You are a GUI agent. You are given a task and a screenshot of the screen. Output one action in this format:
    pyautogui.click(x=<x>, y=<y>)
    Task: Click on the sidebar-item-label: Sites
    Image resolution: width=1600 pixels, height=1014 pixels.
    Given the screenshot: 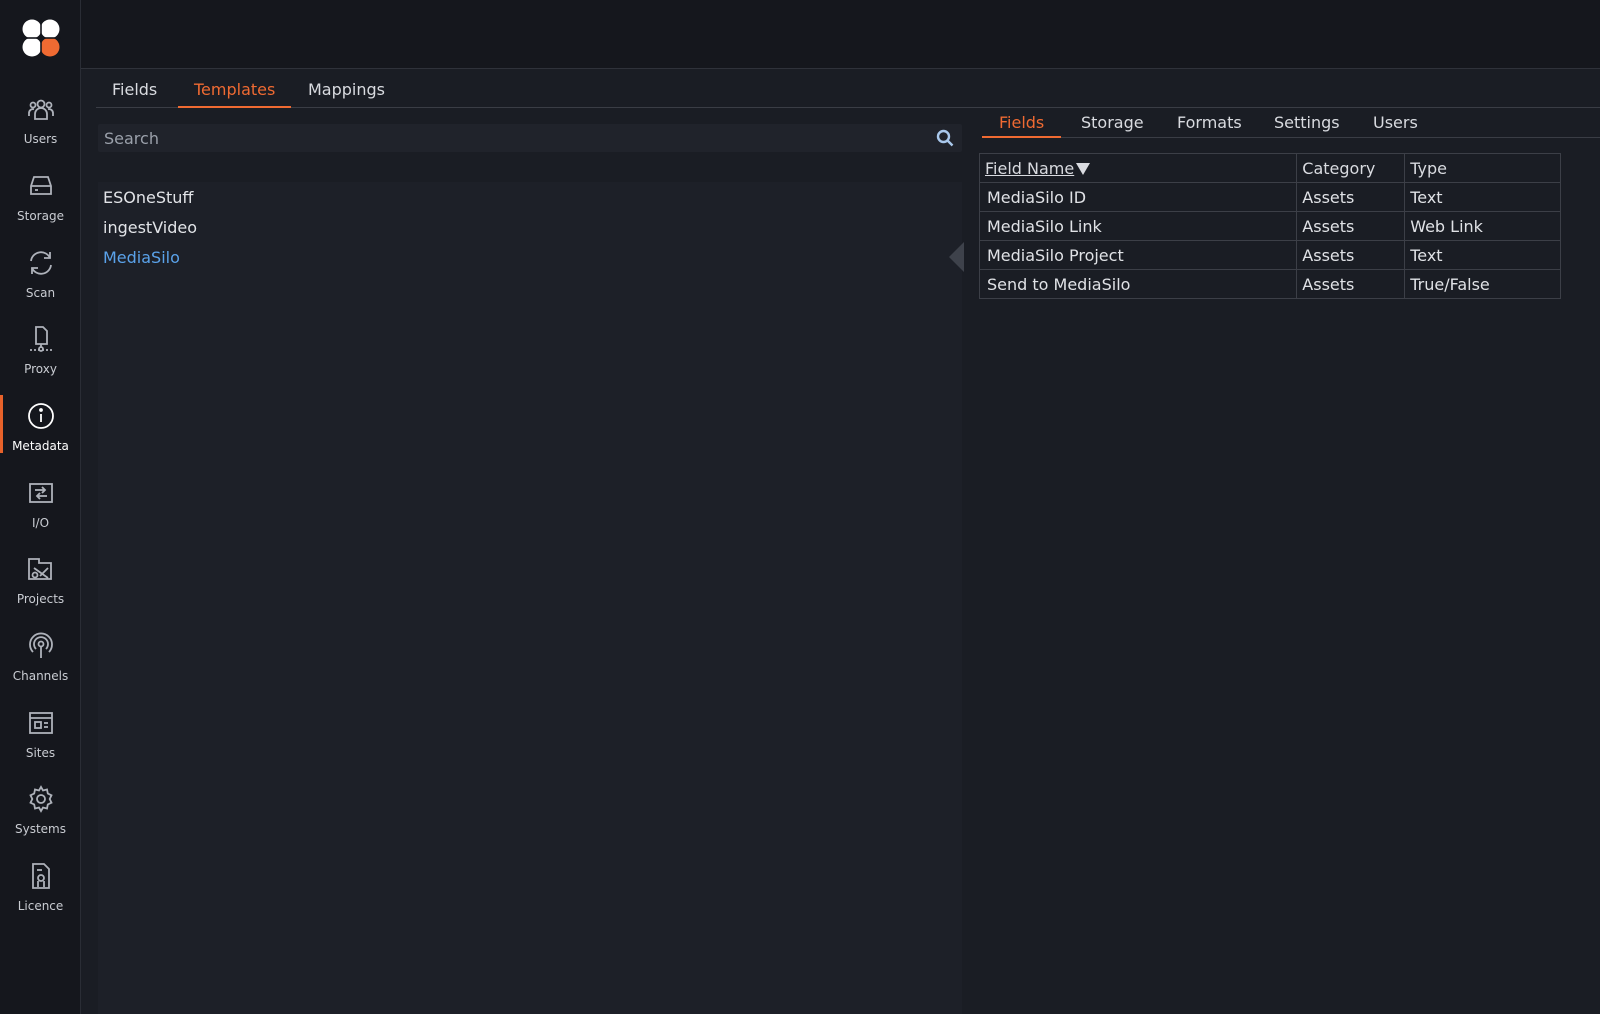 What is the action you would take?
    pyautogui.click(x=40, y=753)
    